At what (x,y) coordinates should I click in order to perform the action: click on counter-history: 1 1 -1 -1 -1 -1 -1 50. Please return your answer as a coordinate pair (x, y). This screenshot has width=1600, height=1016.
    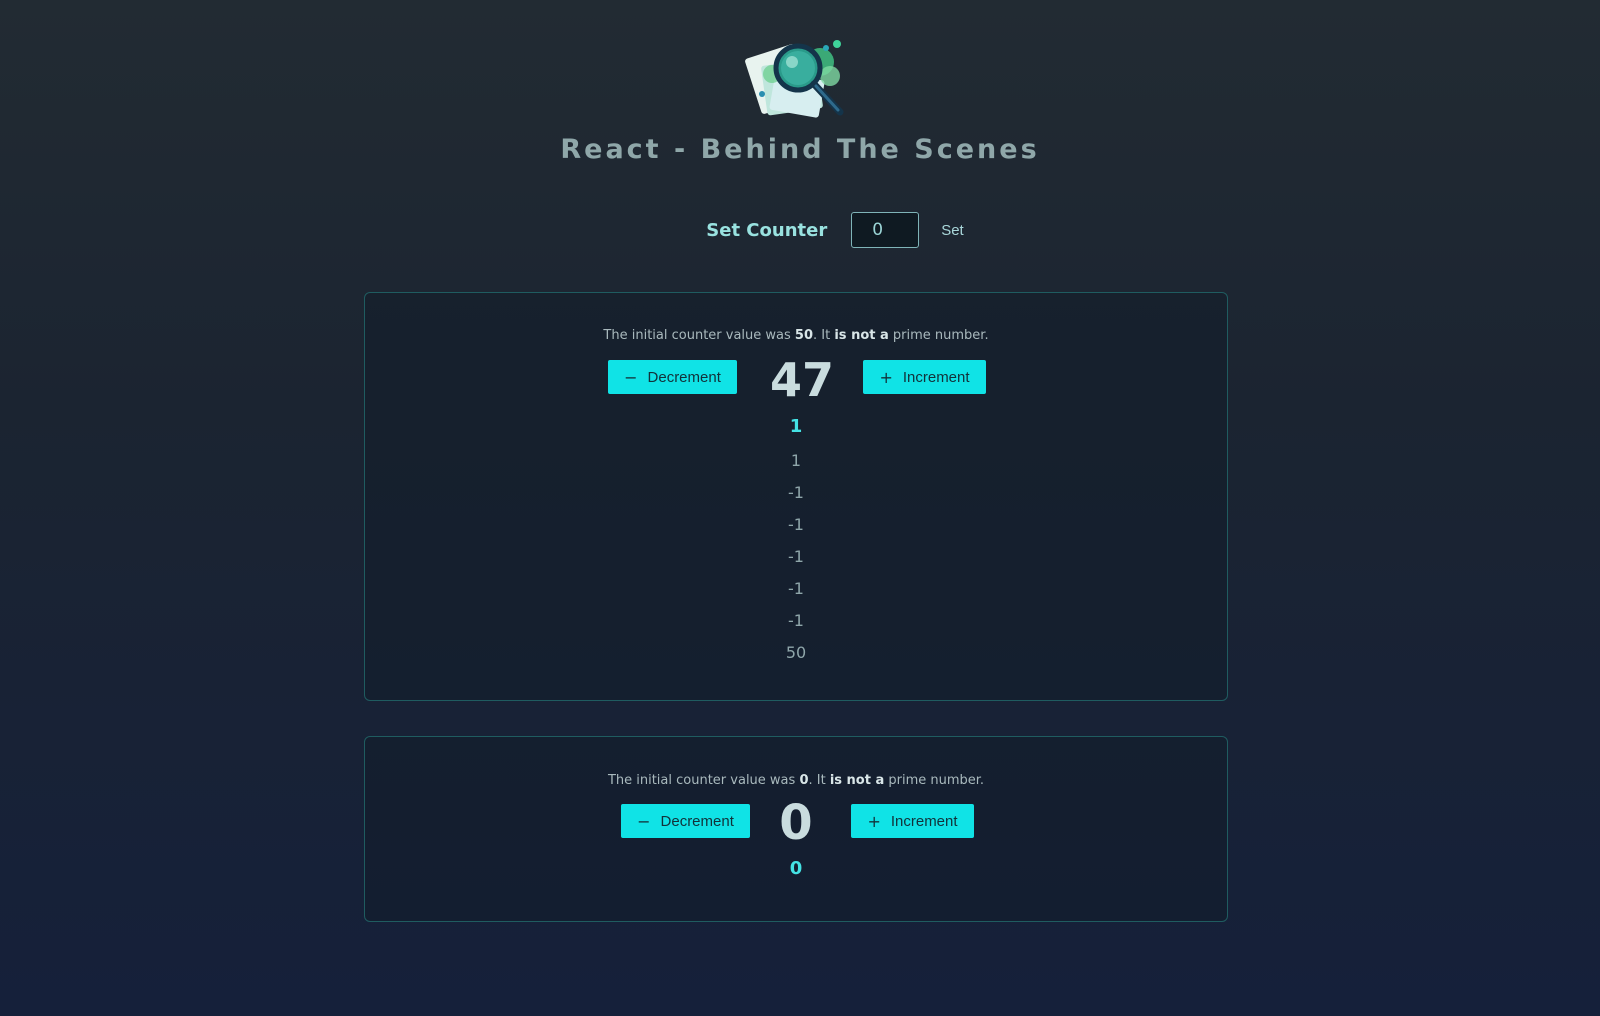
    Looking at the image, I should click on (796, 539).